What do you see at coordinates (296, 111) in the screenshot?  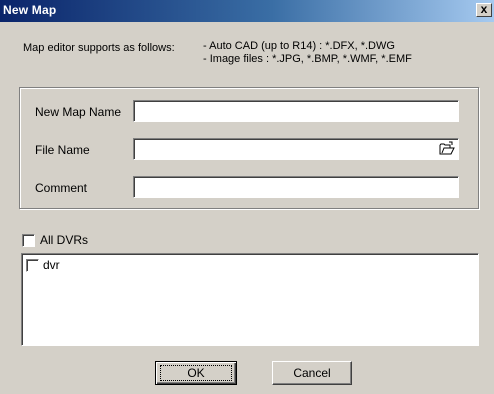 I see `new-map-name-input` at bounding box center [296, 111].